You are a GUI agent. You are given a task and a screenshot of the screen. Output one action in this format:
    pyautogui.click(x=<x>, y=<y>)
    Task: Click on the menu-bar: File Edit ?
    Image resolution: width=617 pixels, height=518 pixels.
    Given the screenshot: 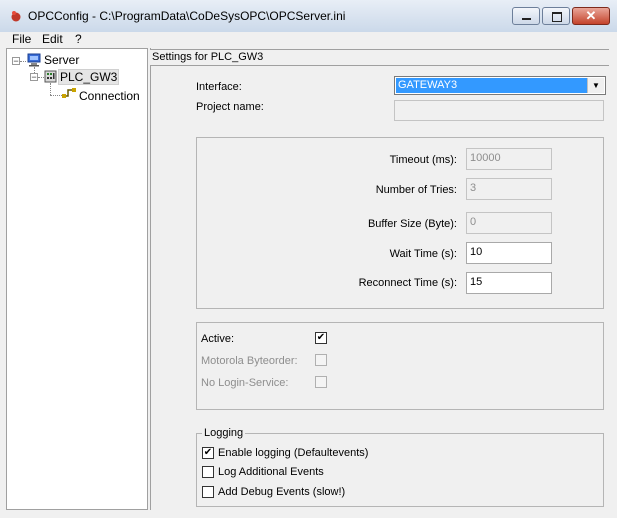 What is the action you would take?
    pyautogui.click(x=308, y=39)
    